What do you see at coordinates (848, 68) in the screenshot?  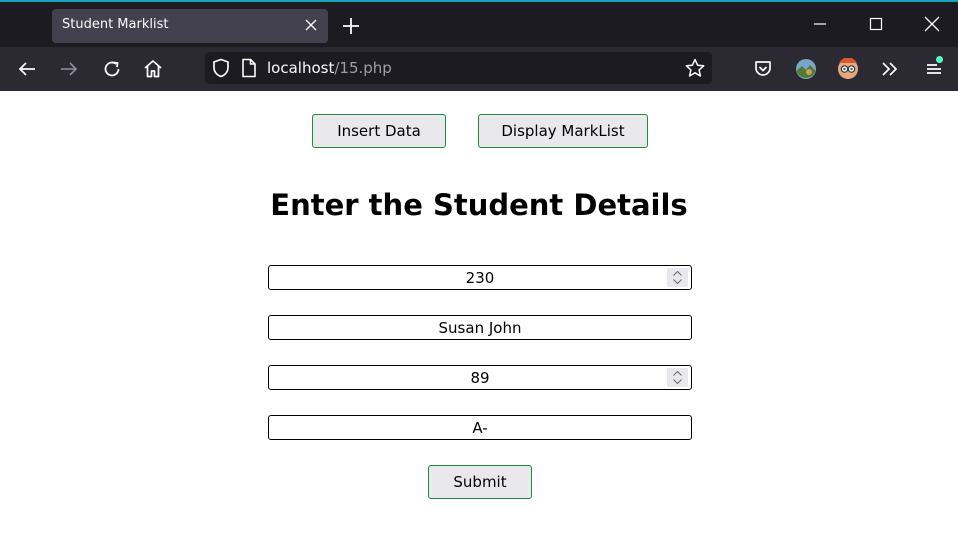 I see `extension-glasses-icon` at bounding box center [848, 68].